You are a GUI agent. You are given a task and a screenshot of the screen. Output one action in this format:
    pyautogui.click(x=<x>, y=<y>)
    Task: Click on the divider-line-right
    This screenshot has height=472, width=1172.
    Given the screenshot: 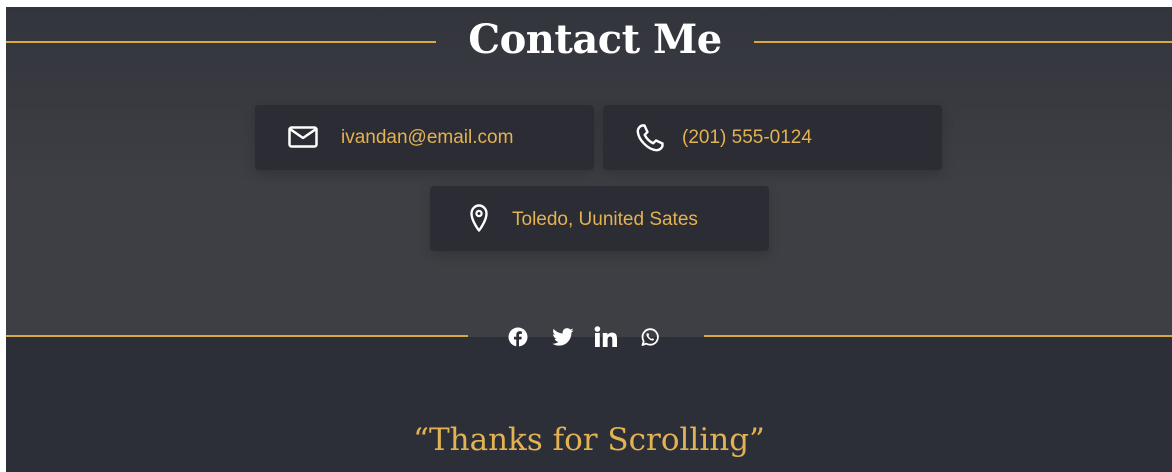 What is the action you would take?
    pyautogui.click(x=963, y=42)
    